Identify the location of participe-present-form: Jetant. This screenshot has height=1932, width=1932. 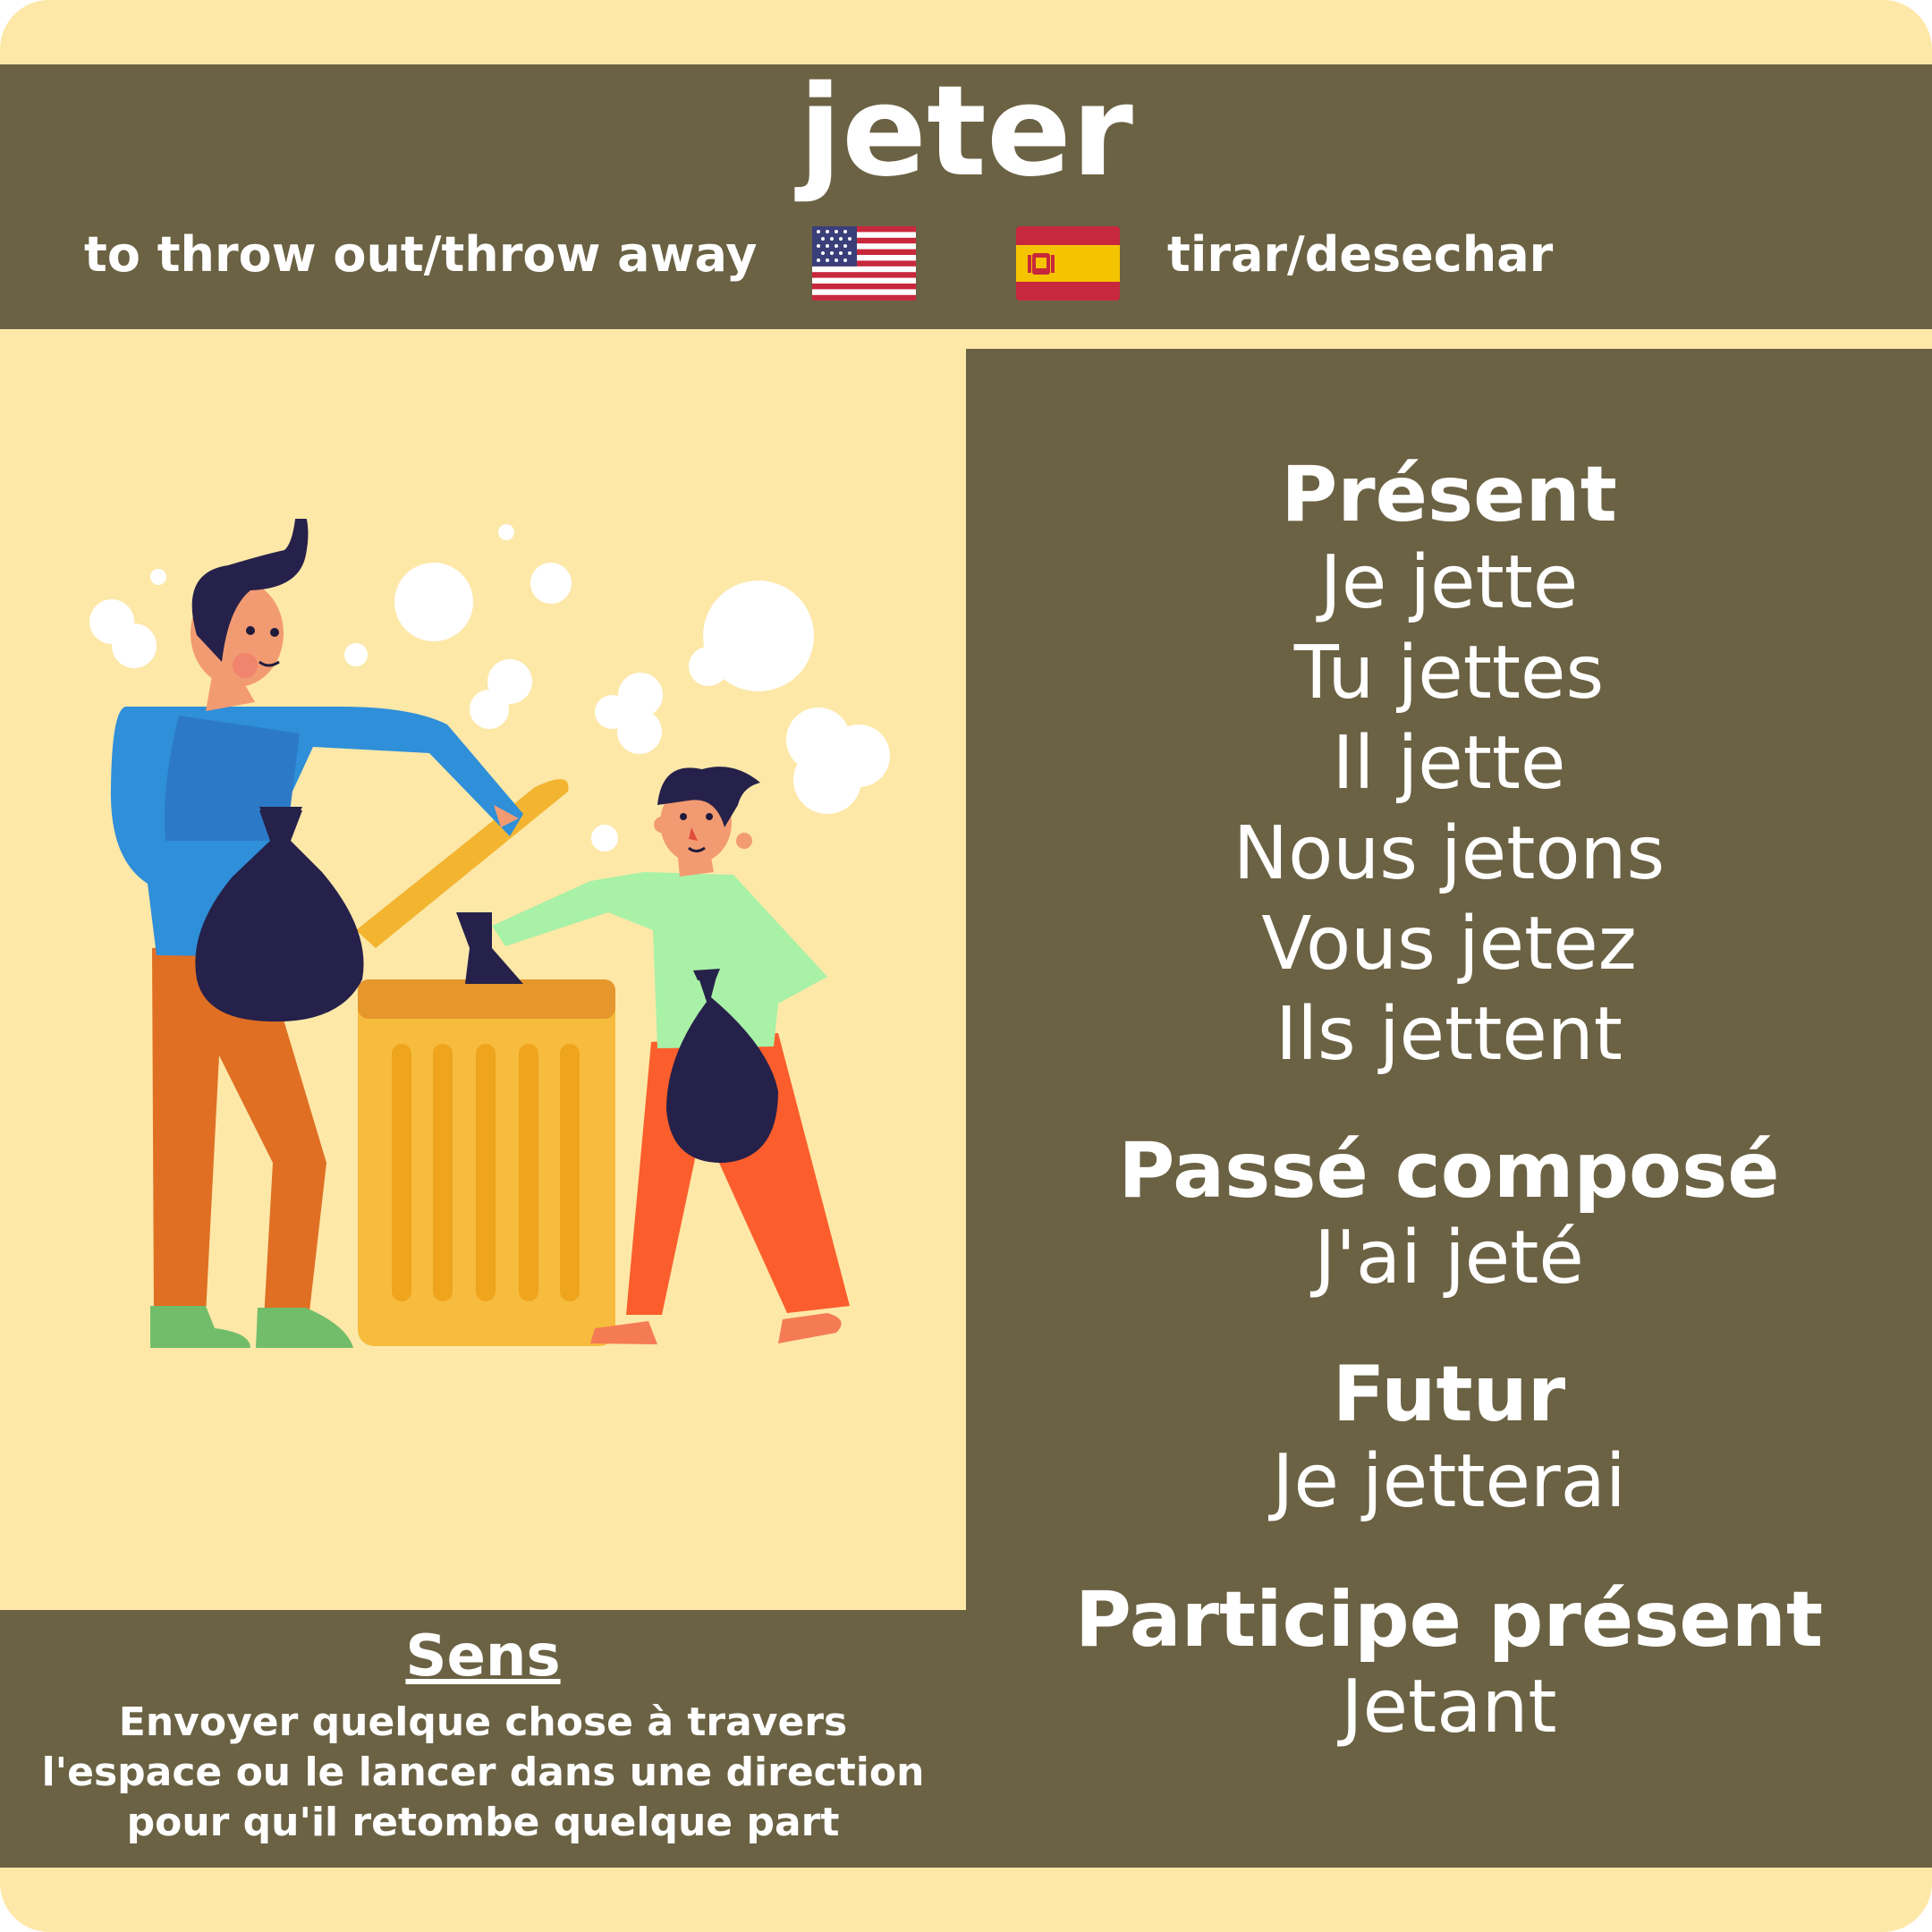
(1449, 1707).